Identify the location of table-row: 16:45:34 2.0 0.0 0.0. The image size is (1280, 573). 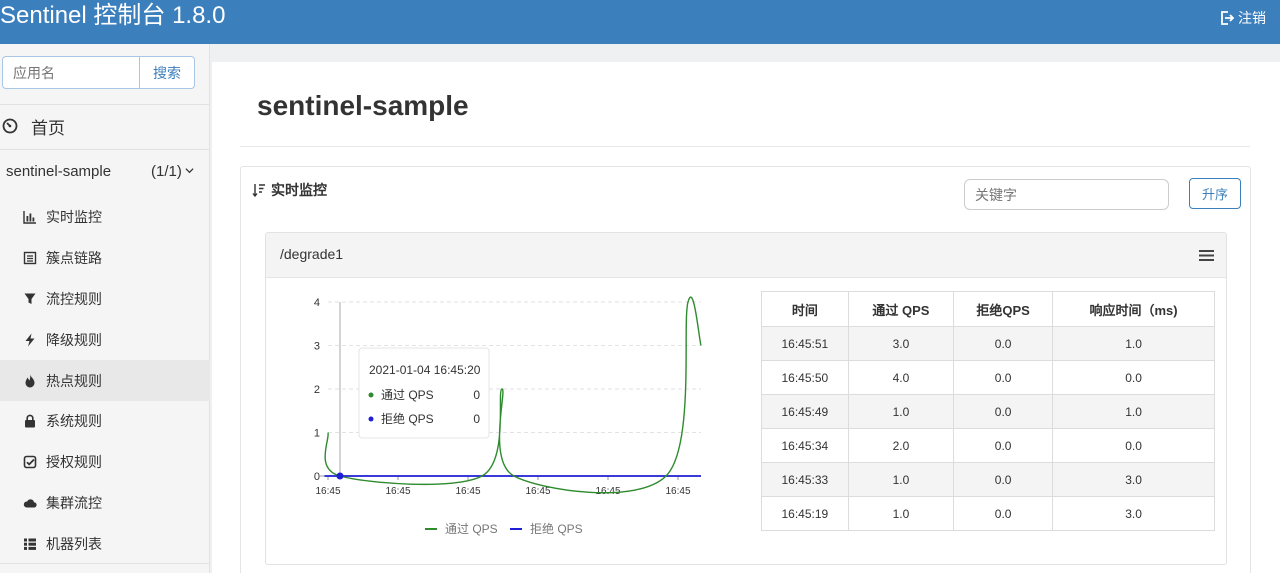
(988, 445).